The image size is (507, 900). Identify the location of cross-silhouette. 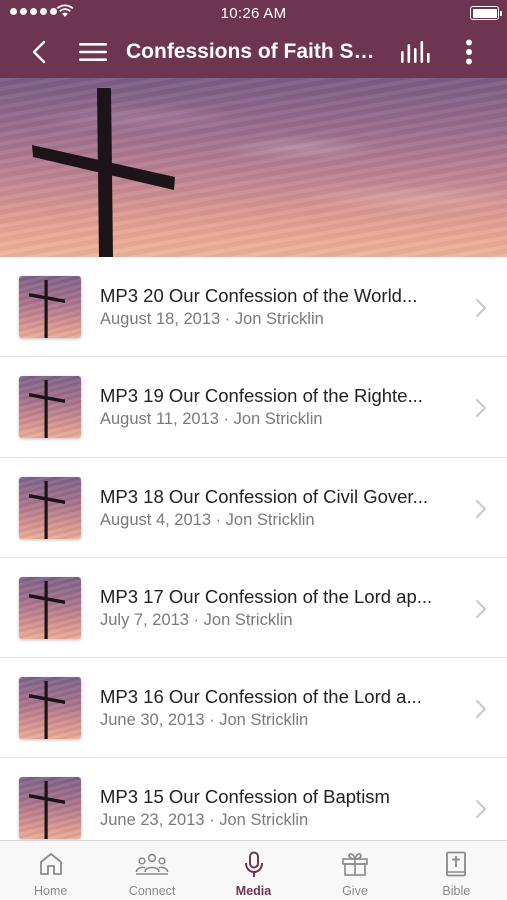
(103, 172).